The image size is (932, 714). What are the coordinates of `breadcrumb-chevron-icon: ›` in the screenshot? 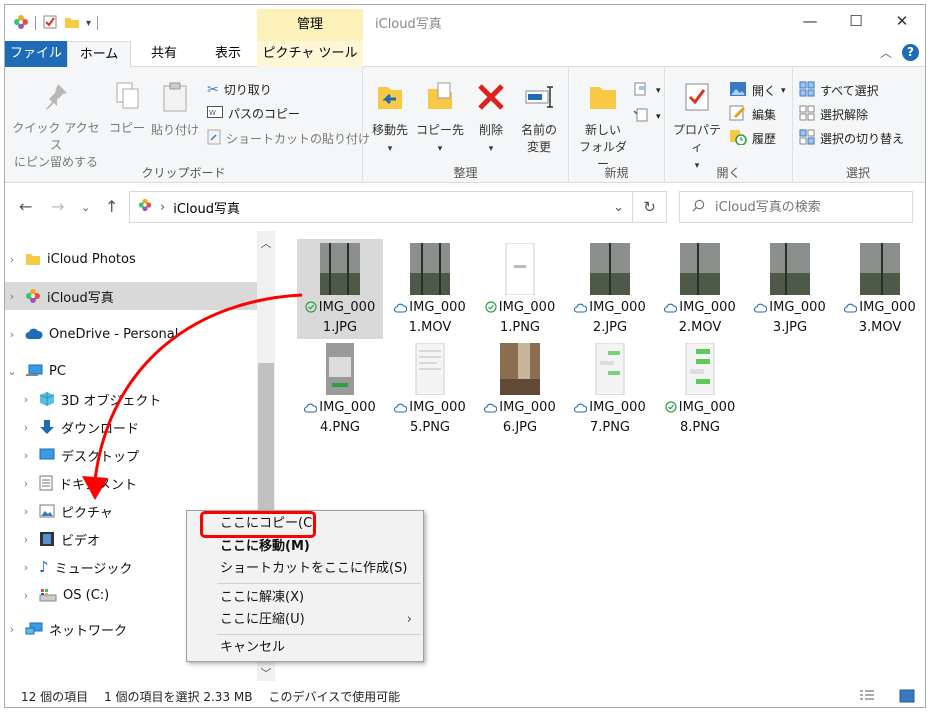 It's located at (162, 207).